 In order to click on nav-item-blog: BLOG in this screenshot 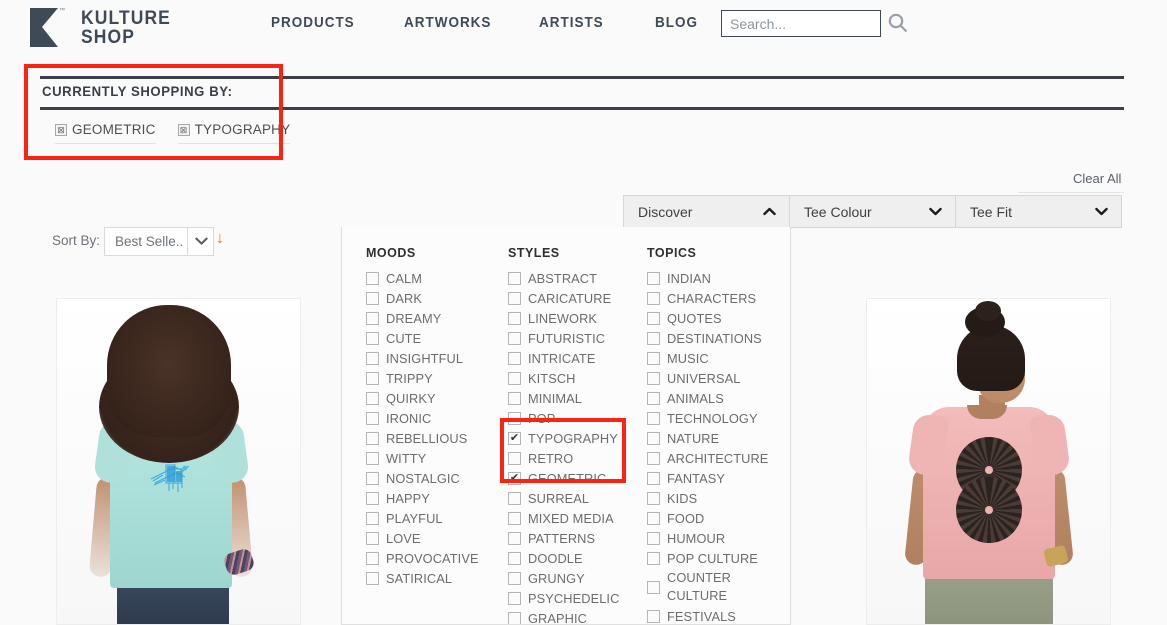, I will do `click(676, 22)`.